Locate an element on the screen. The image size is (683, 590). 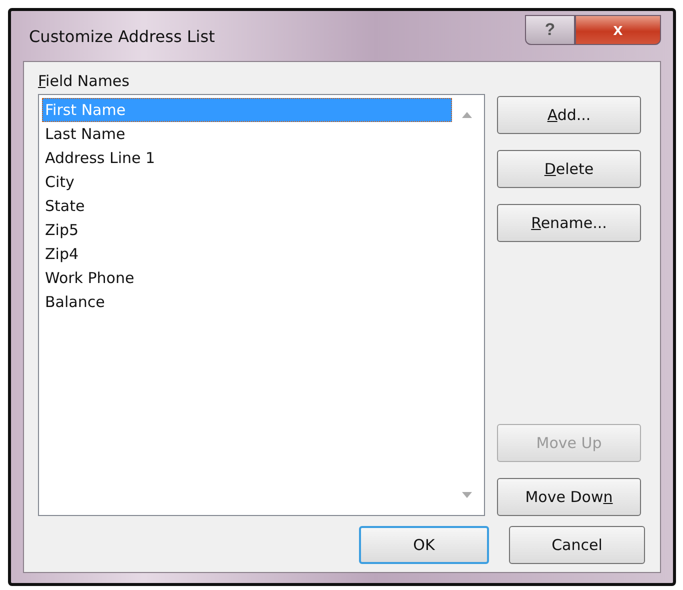
scroll-up-icon is located at coordinates (467, 115).